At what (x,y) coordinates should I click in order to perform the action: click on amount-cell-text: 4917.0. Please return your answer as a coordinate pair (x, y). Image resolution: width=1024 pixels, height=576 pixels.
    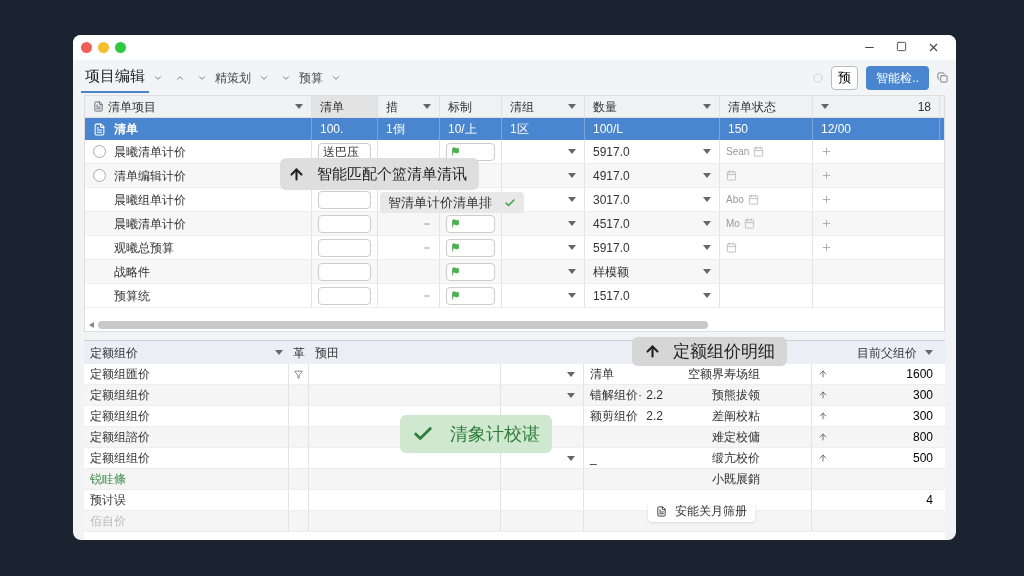
    Looking at the image, I should click on (611, 176).